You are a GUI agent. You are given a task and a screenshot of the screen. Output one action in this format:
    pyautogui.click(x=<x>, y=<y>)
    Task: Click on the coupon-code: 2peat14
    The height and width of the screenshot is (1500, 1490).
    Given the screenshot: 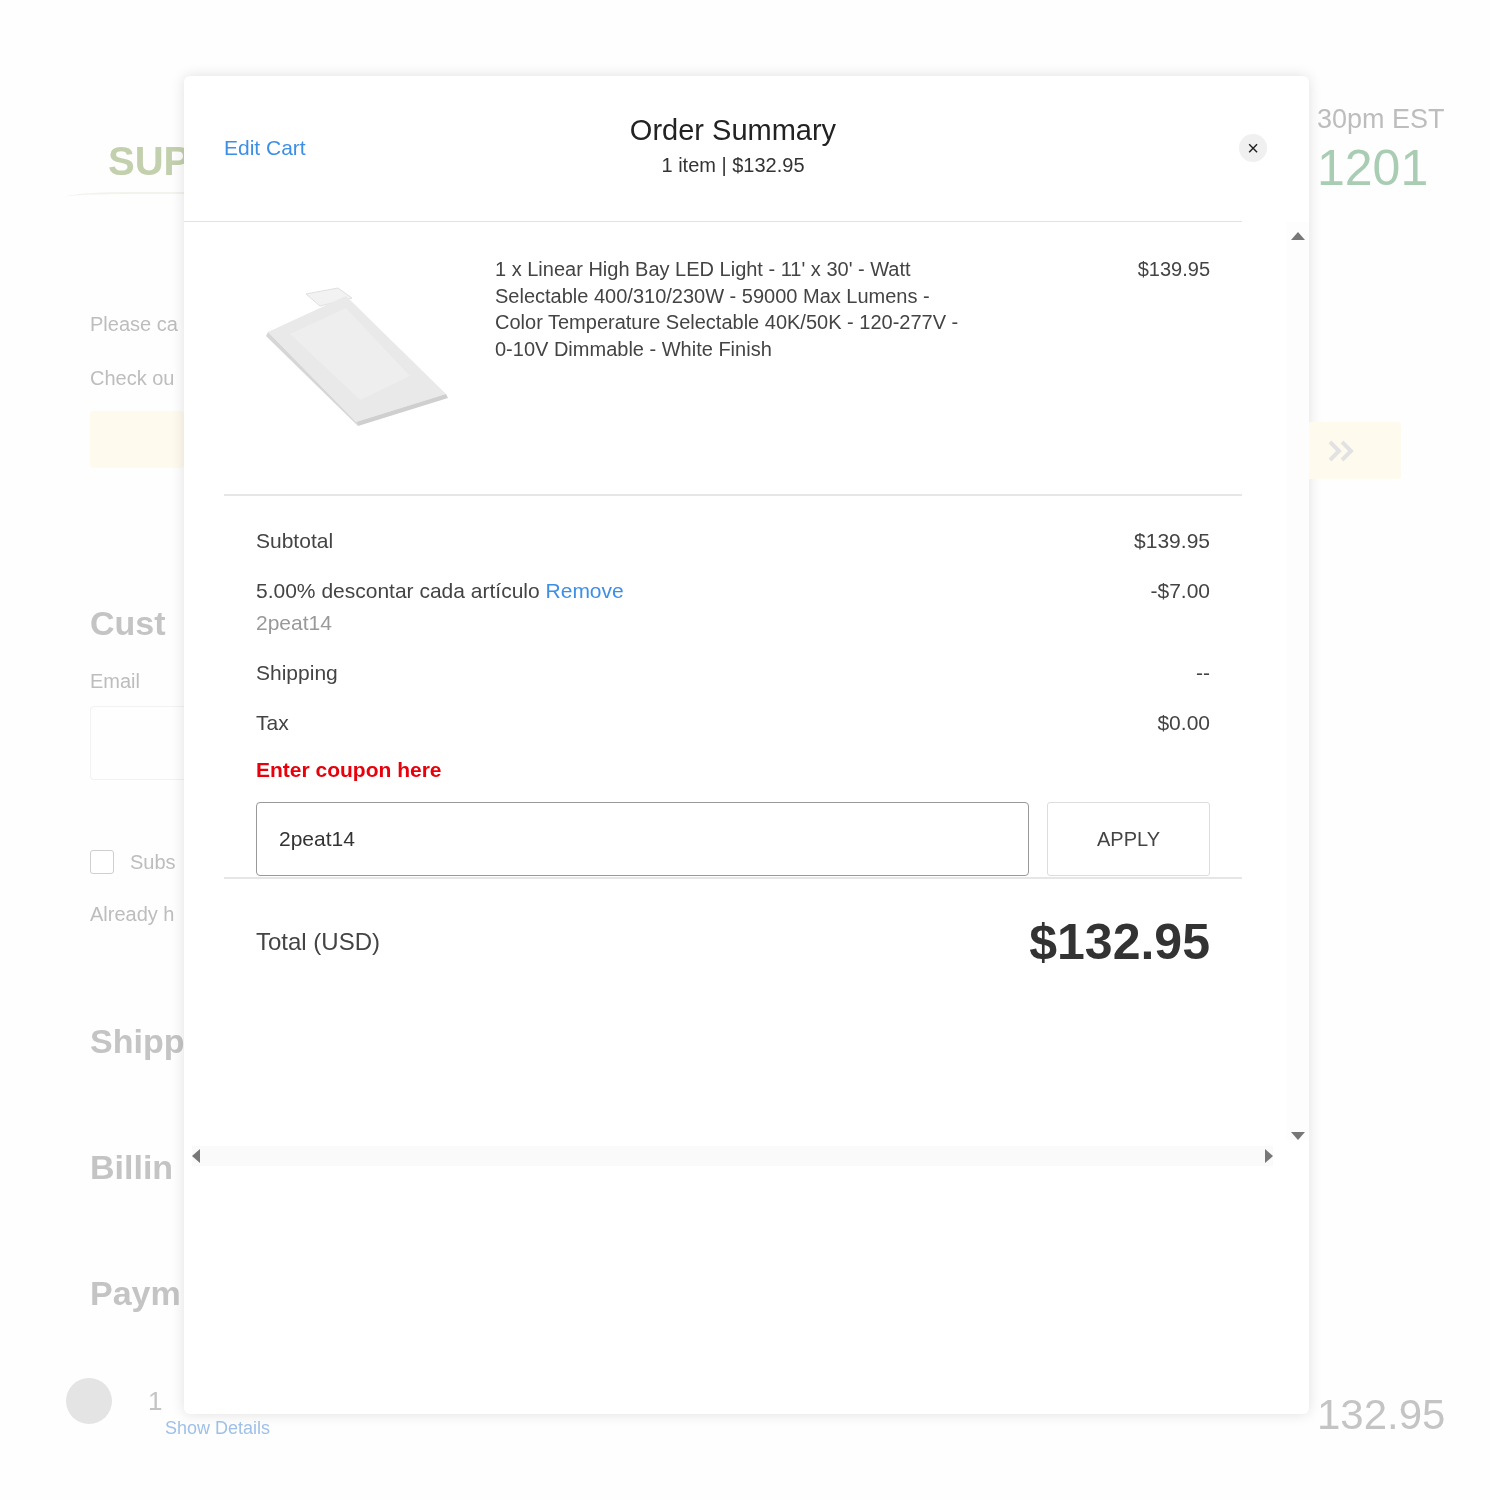 What is the action you would take?
    pyautogui.click(x=294, y=623)
    